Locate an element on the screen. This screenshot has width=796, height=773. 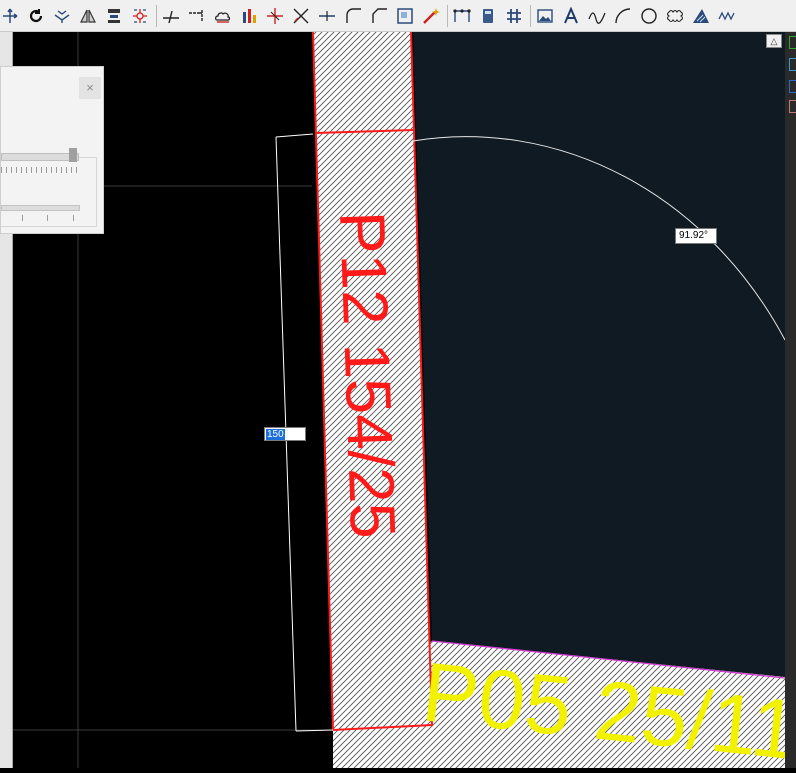
viewport-chip-red is located at coordinates (792, 106).